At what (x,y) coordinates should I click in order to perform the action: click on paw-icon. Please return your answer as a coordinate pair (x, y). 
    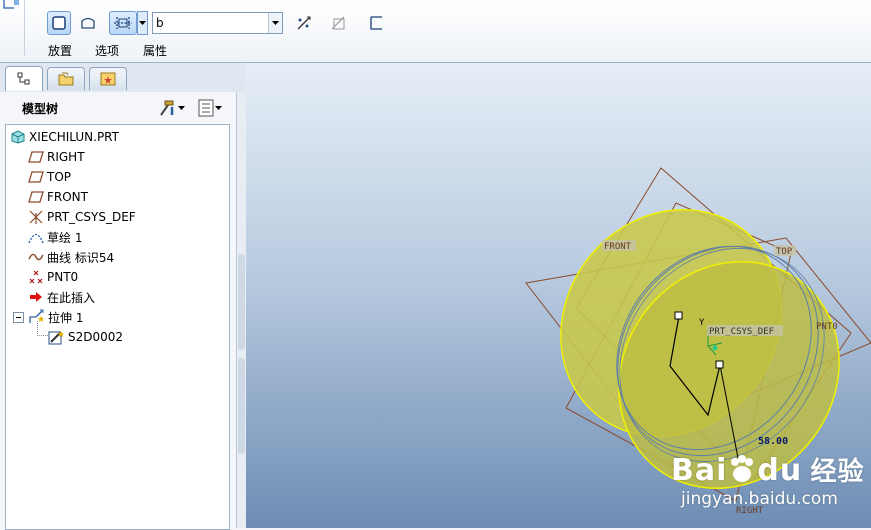
    Looking at the image, I should click on (742, 468).